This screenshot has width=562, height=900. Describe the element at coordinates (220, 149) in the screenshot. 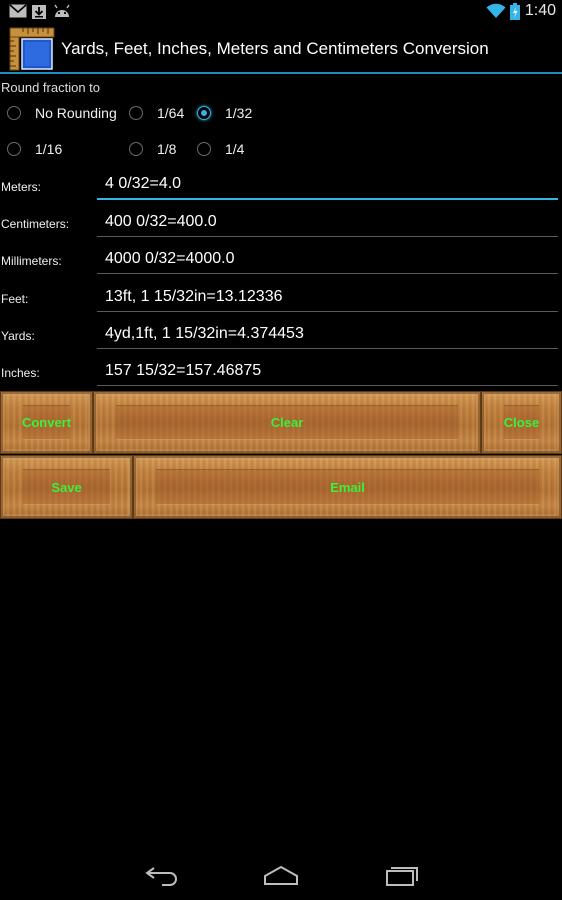

I see `radio-1-4: 1/4` at that location.